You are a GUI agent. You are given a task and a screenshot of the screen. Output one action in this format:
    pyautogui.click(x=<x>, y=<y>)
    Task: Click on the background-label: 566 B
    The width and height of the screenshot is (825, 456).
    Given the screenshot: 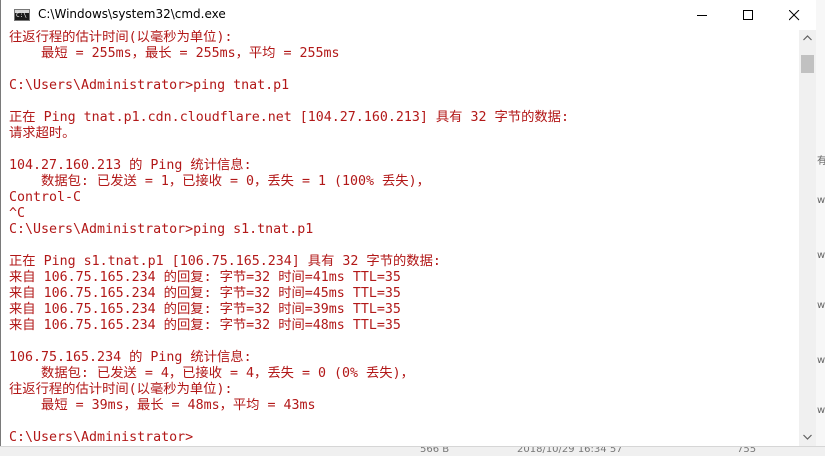 What is the action you would take?
    pyautogui.click(x=435, y=450)
    